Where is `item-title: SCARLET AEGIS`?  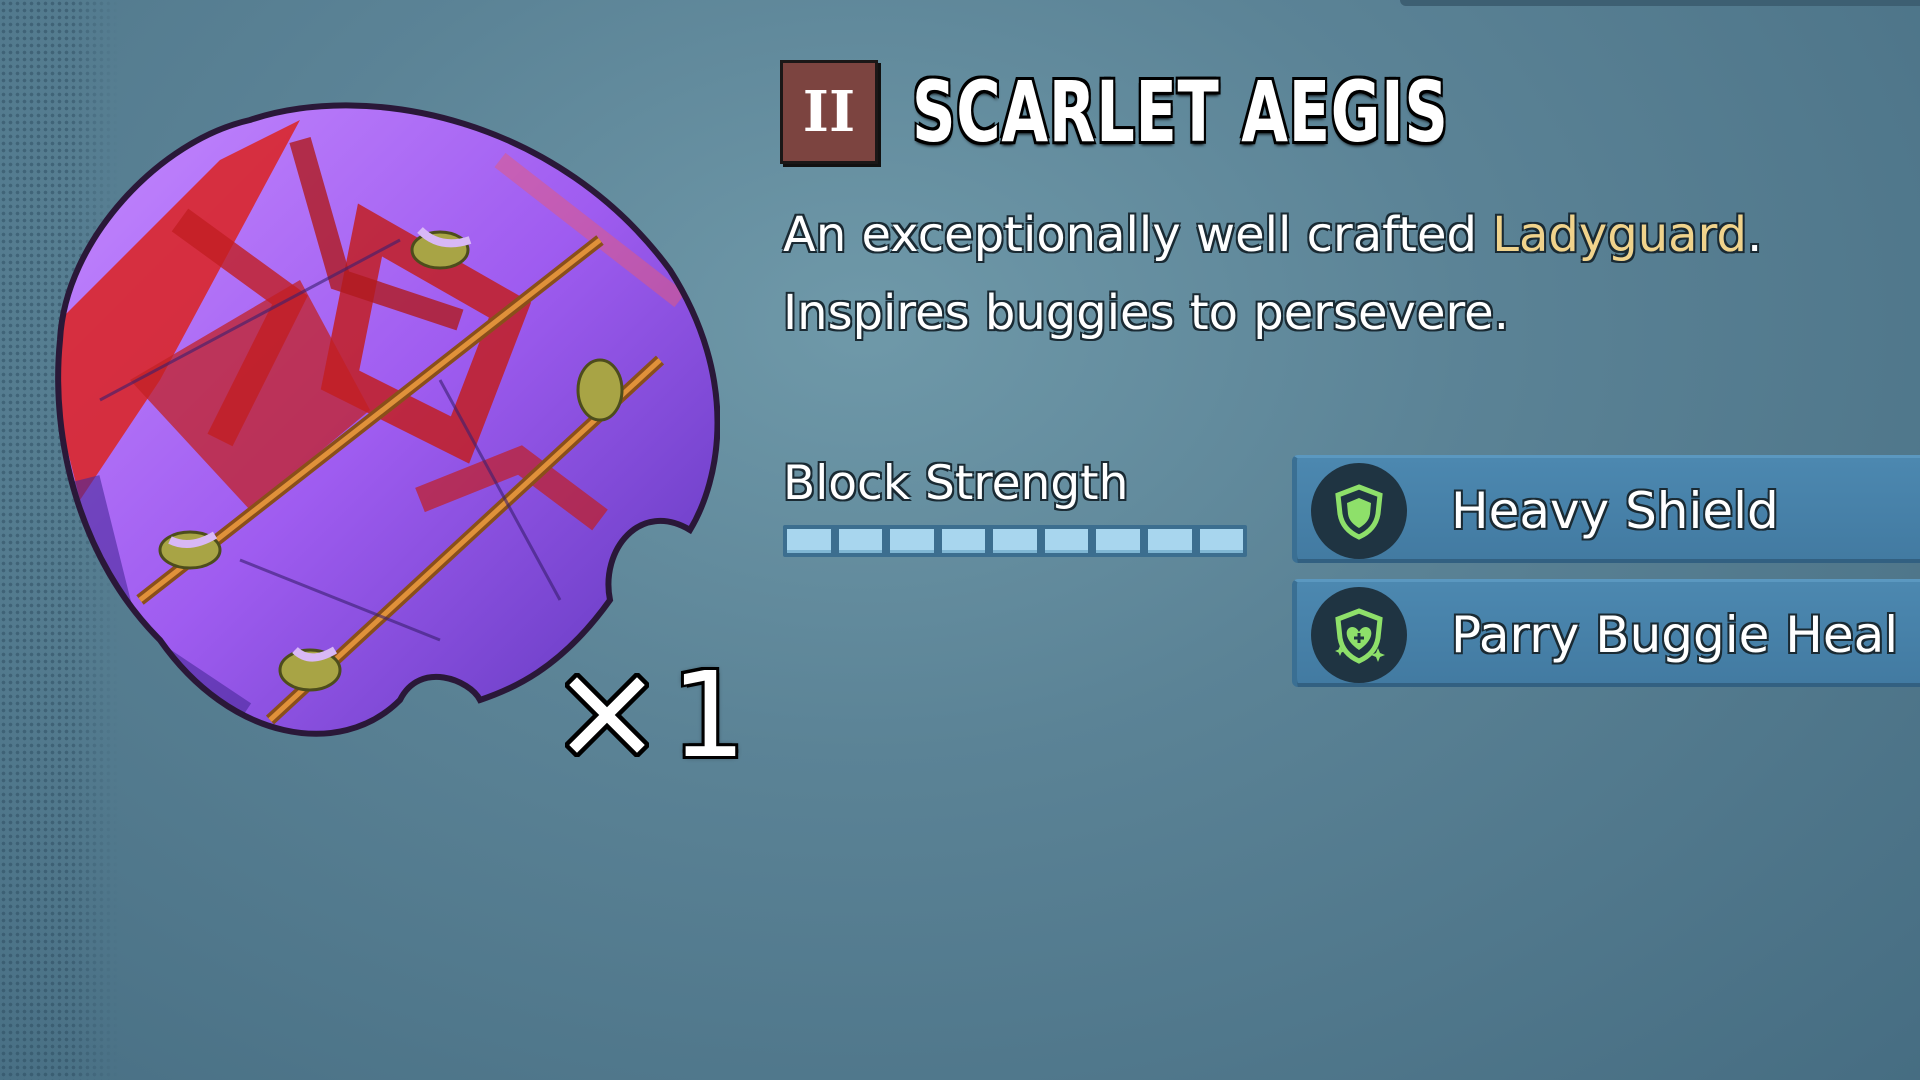 item-title: SCARLET AEGIS is located at coordinates (1180, 112).